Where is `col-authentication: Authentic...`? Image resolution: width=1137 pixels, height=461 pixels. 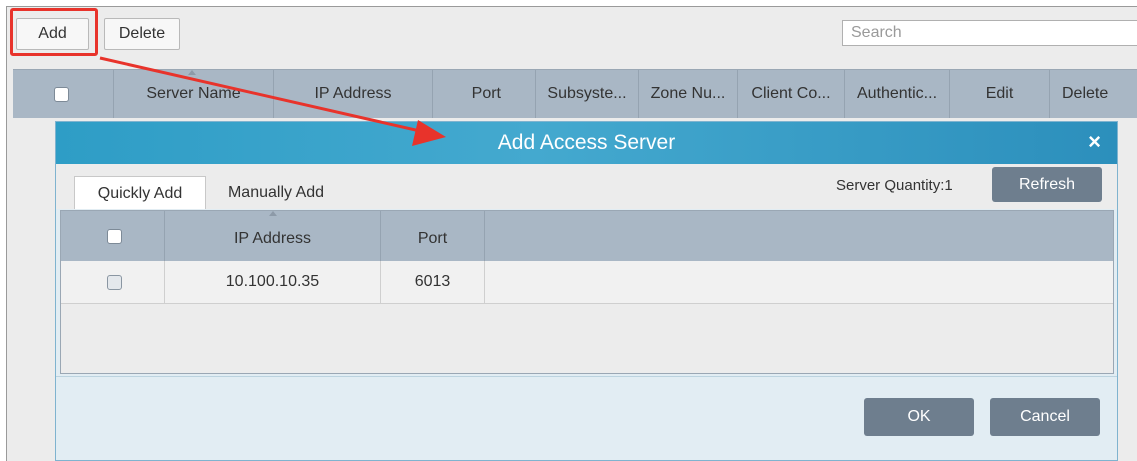
col-authentication: Authentic... is located at coordinates (897, 94).